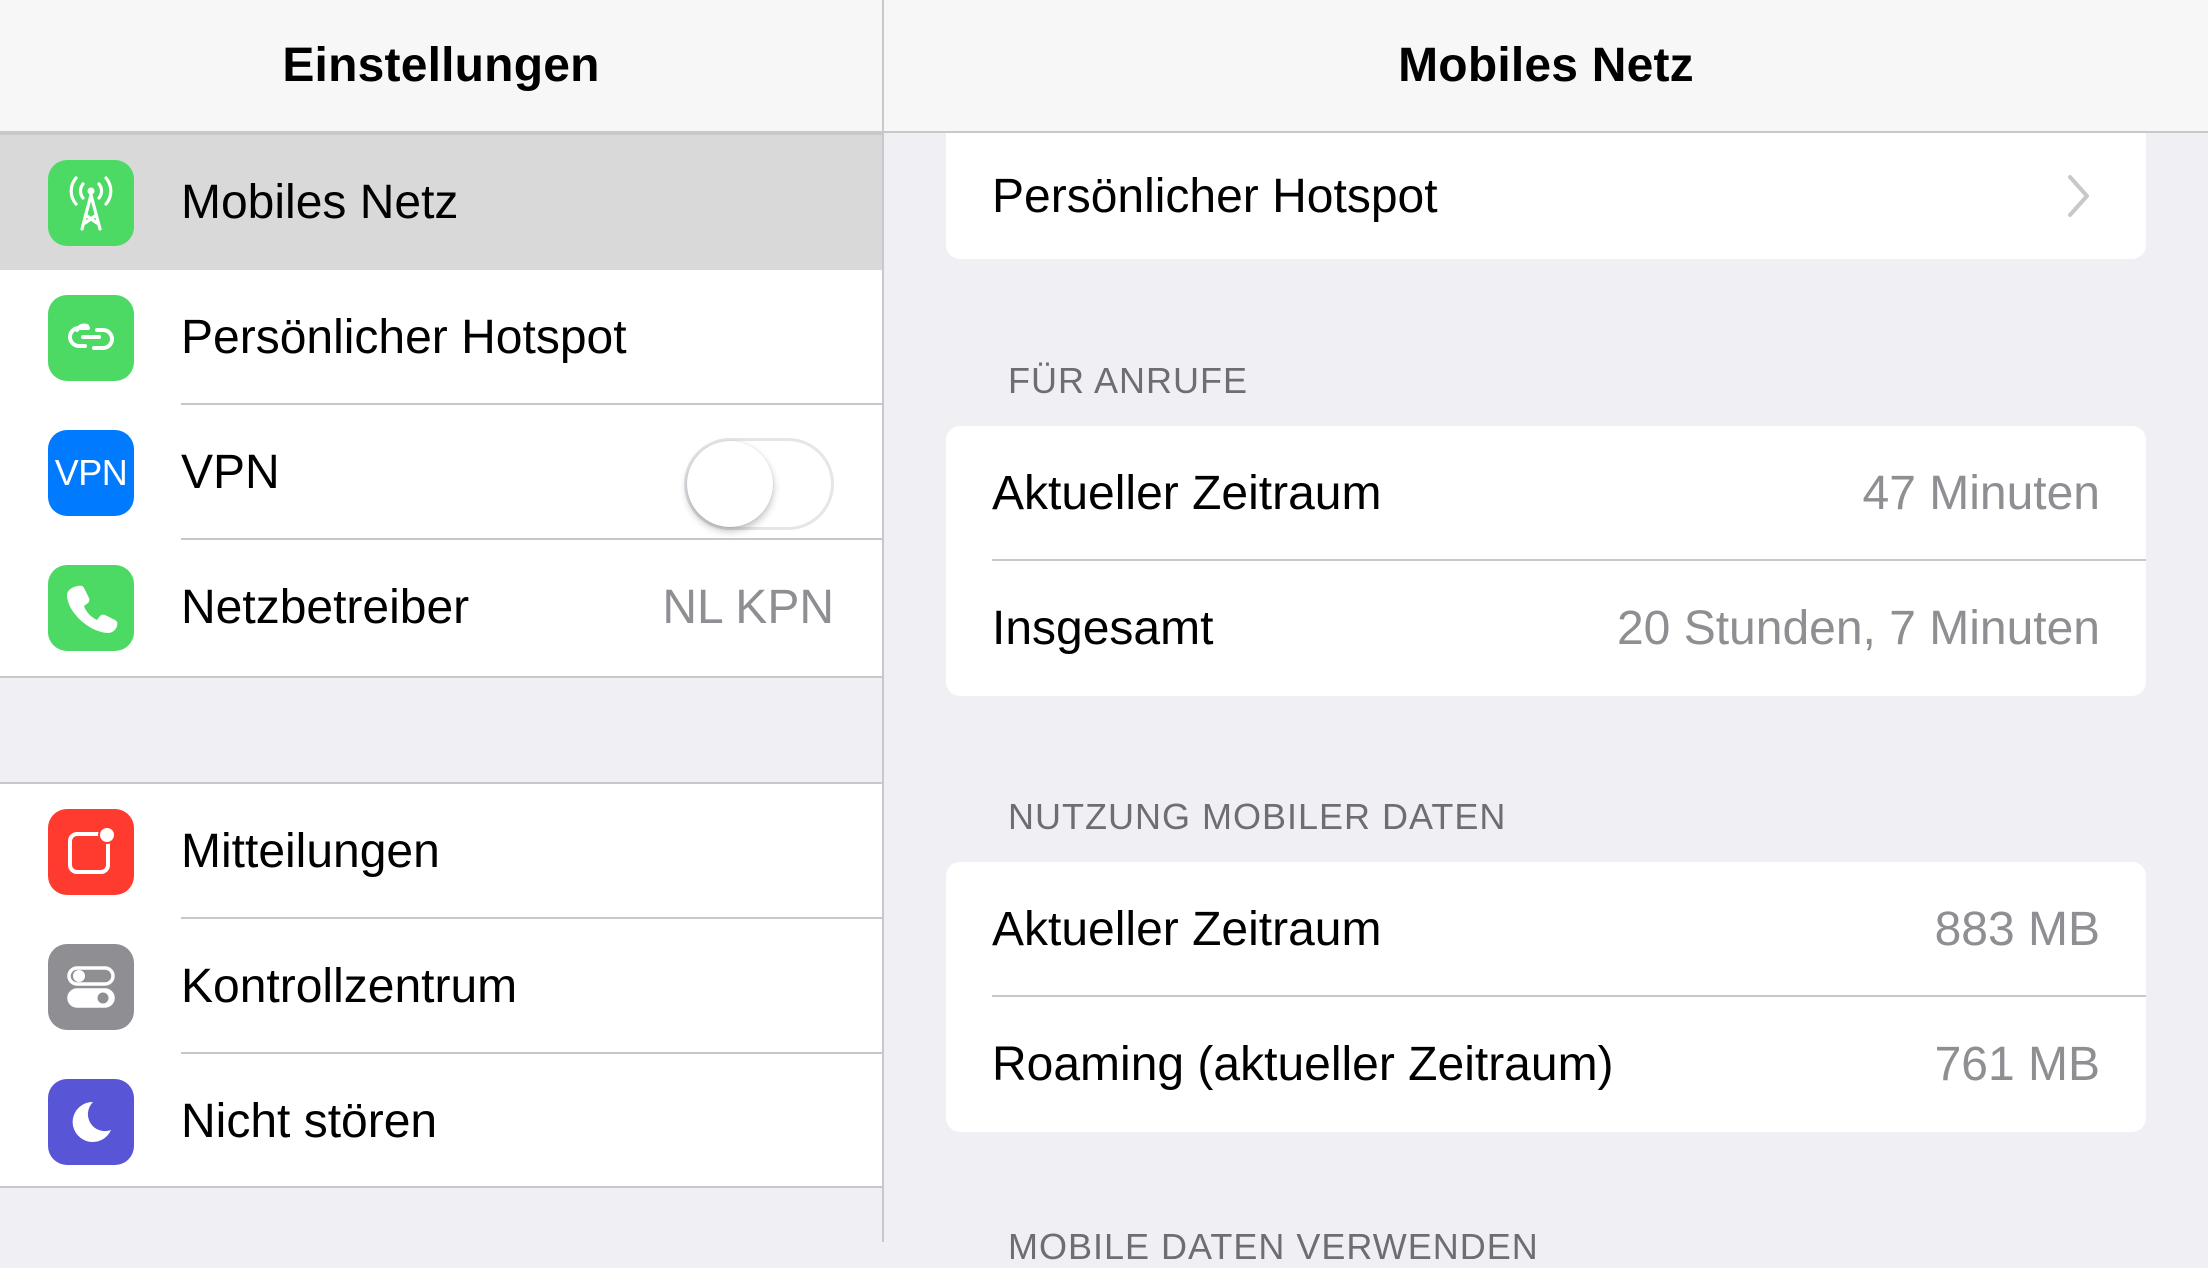 The height and width of the screenshot is (1268, 2208). What do you see at coordinates (1546, 628) in the screenshot?
I see `calls-row-total: Insgesamt 20 Stunden, 7 Minuten` at bounding box center [1546, 628].